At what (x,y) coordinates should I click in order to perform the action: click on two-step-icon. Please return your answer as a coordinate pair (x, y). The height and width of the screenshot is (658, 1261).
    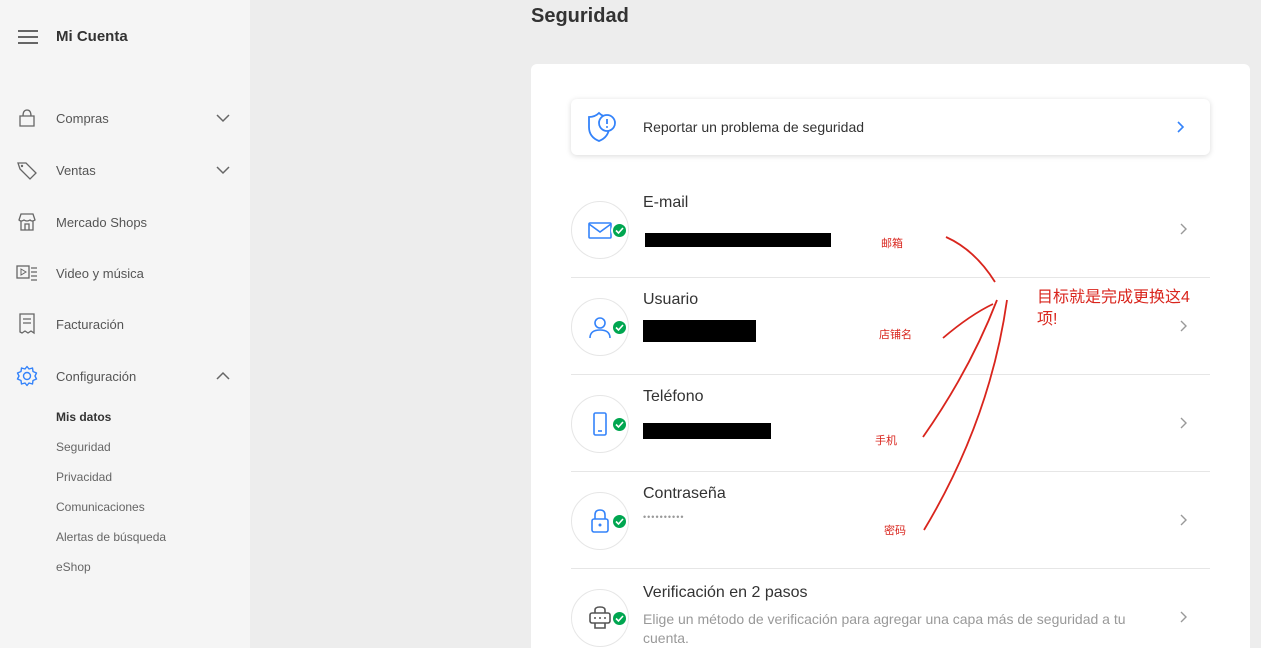
    Looking at the image, I should click on (600, 617).